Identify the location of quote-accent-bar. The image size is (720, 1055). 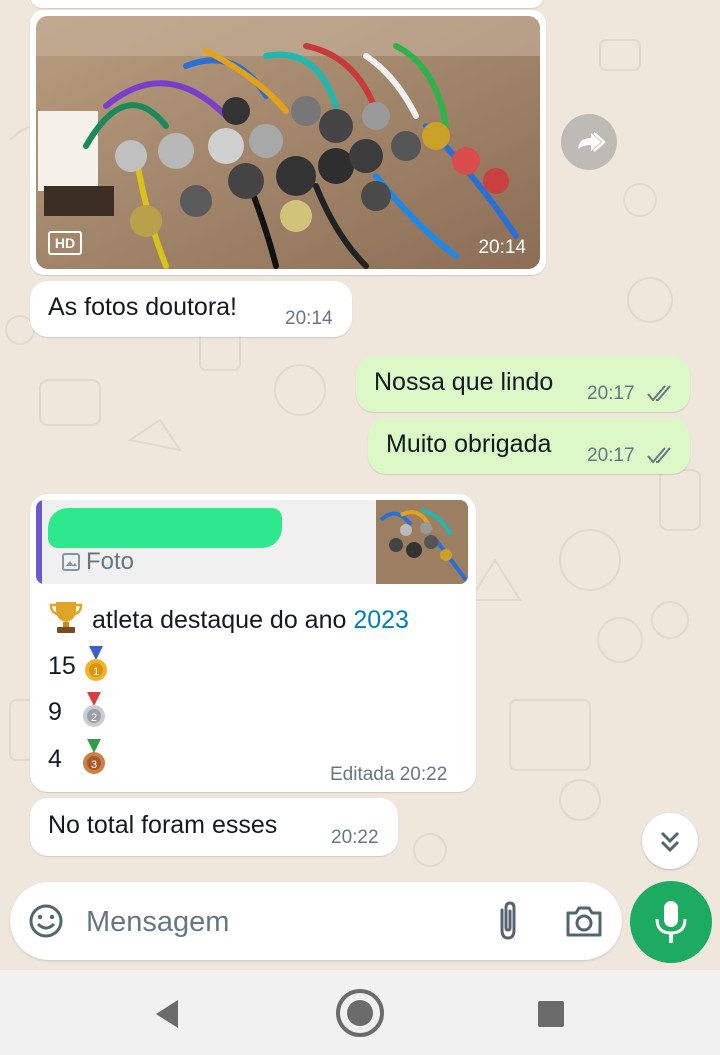
(39, 542).